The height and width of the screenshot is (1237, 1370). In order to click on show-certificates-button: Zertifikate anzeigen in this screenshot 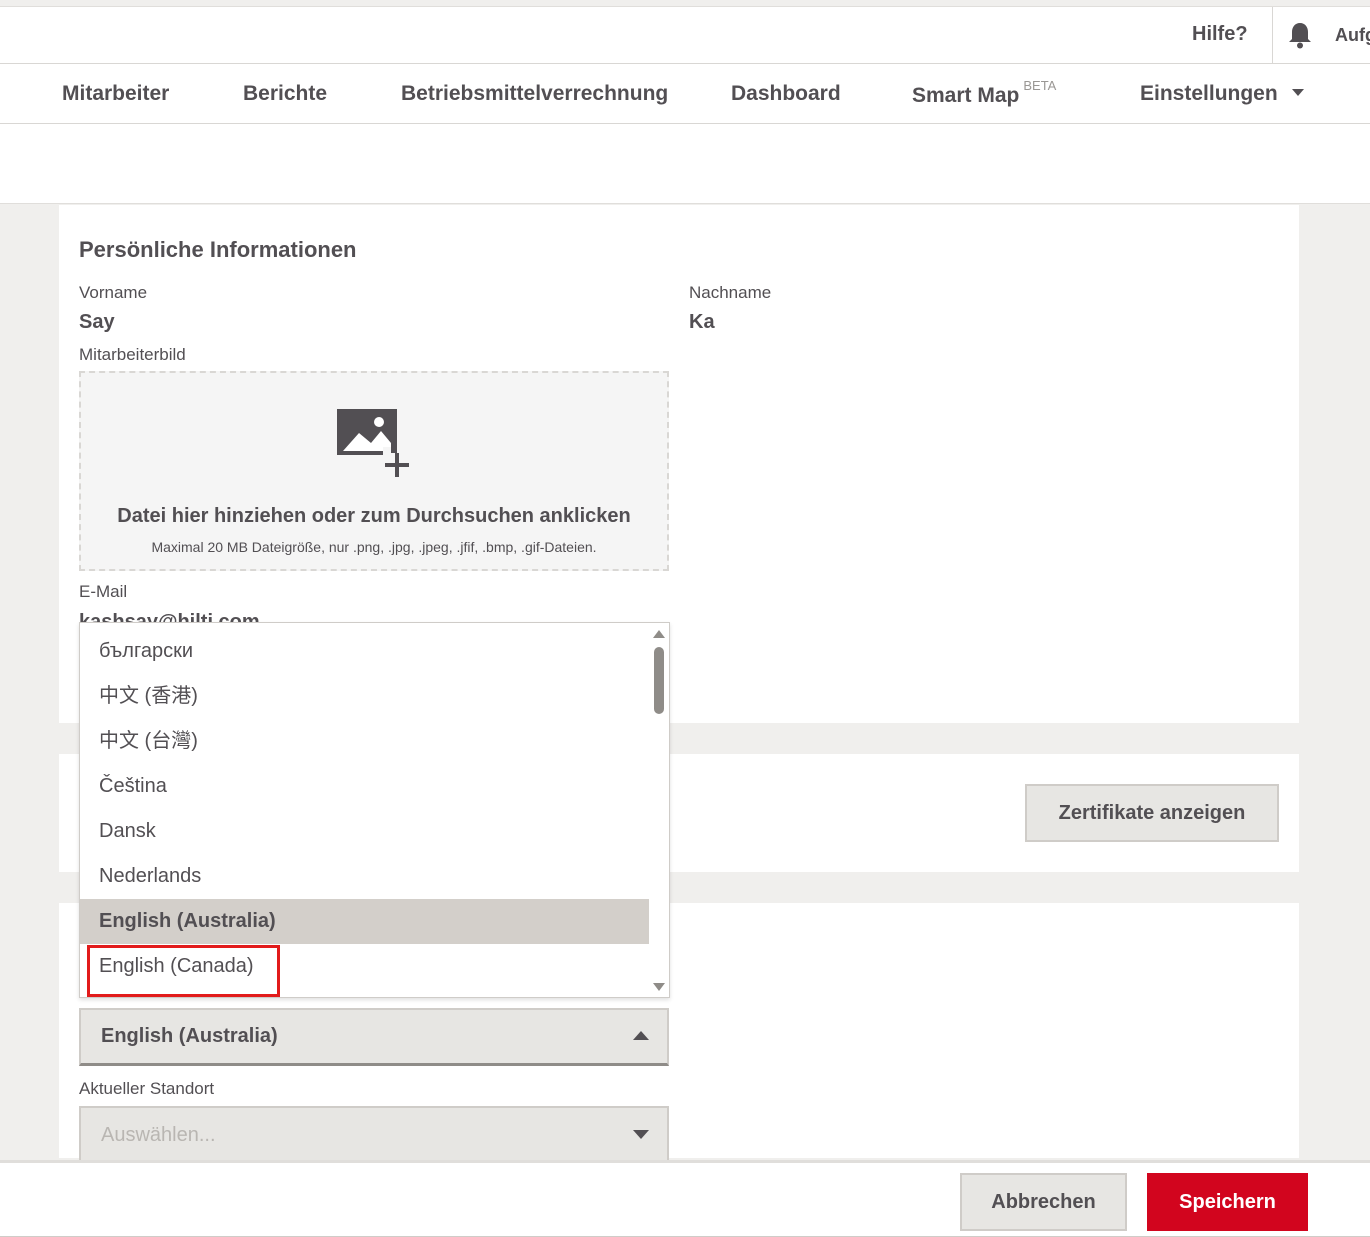, I will do `click(1152, 813)`.